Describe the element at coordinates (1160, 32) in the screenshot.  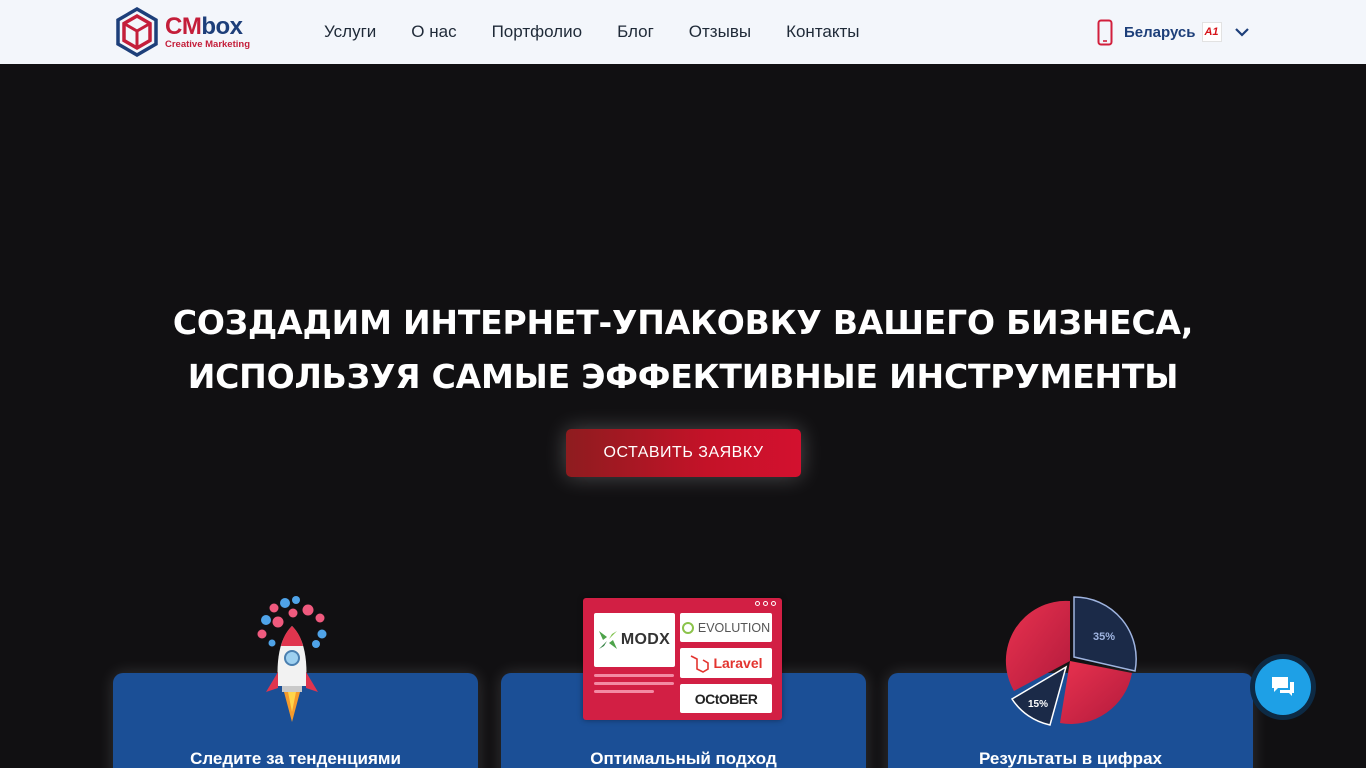
I see `region-label: Беларусь` at that location.